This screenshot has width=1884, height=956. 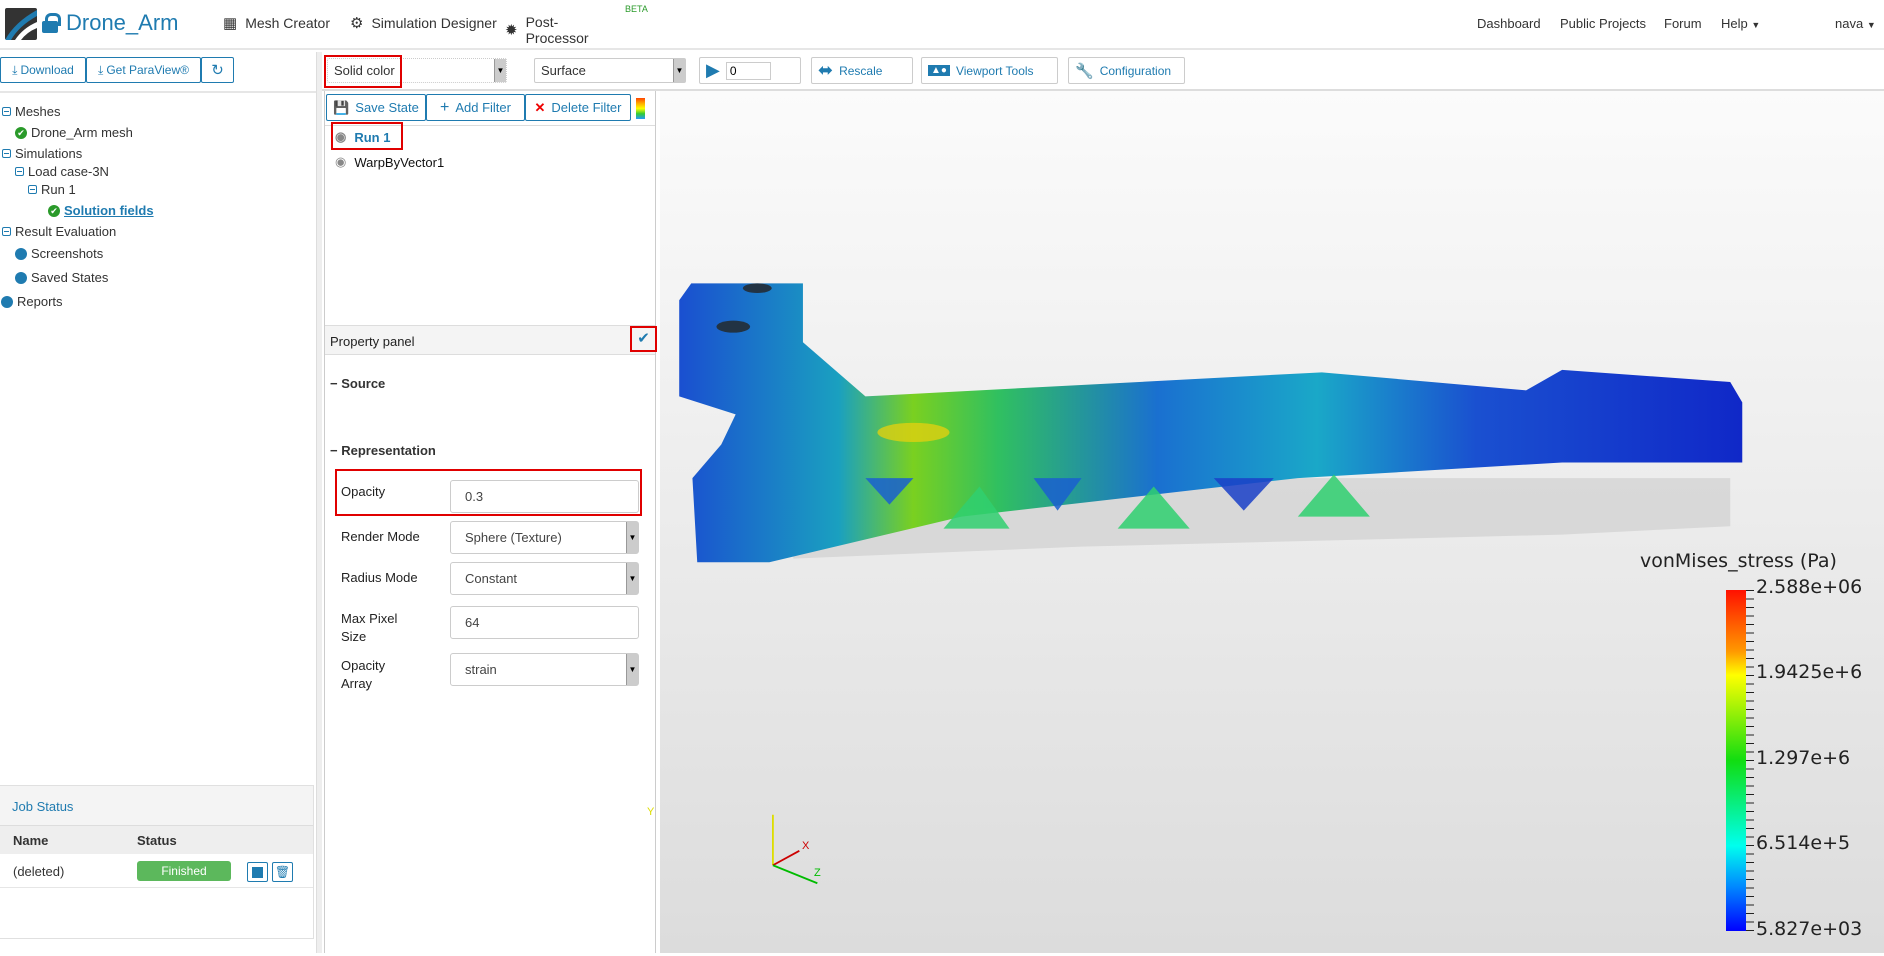 What do you see at coordinates (1803, 843) in the screenshot?
I see `legend-label: 6.514e+5` at bounding box center [1803, 843].